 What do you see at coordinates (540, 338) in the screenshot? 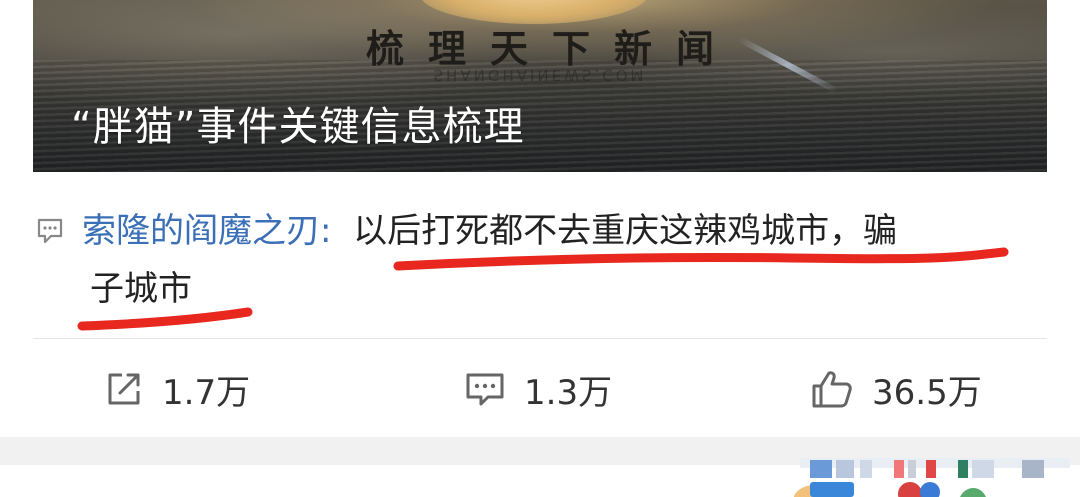
I see `divider` at bounding box center [540, 338].